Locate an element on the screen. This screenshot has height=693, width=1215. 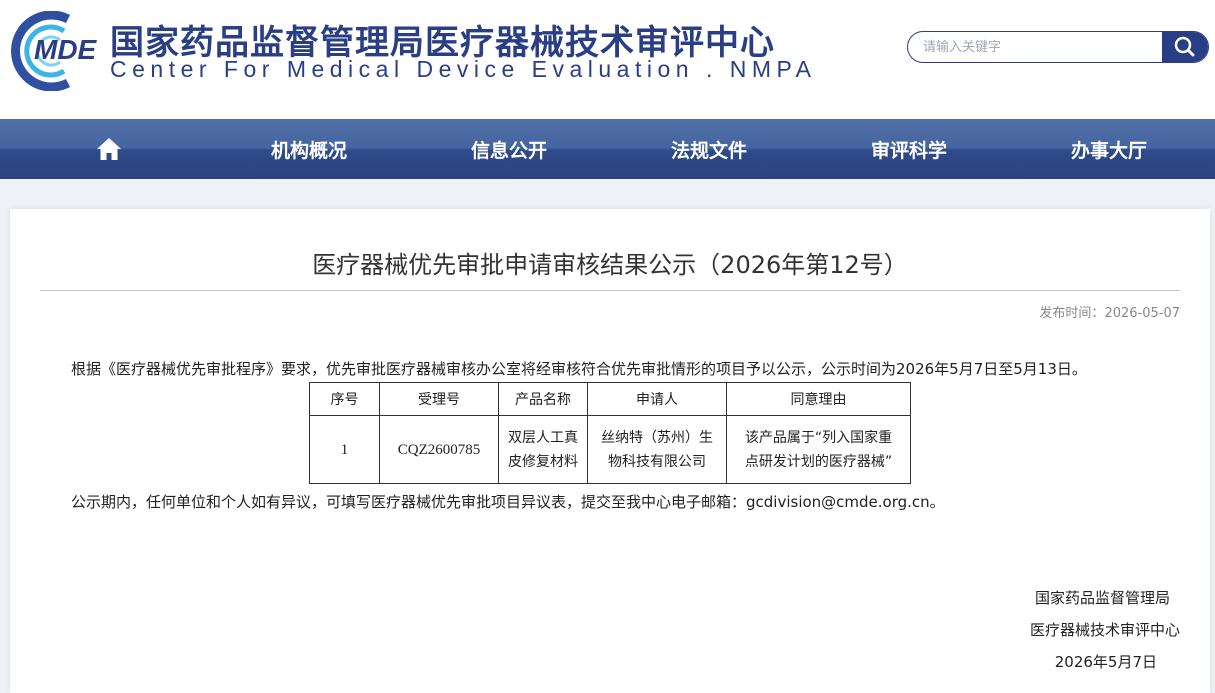
cell-applicant-line2: 物科技有限公司 is located at coordinates (657, 461).